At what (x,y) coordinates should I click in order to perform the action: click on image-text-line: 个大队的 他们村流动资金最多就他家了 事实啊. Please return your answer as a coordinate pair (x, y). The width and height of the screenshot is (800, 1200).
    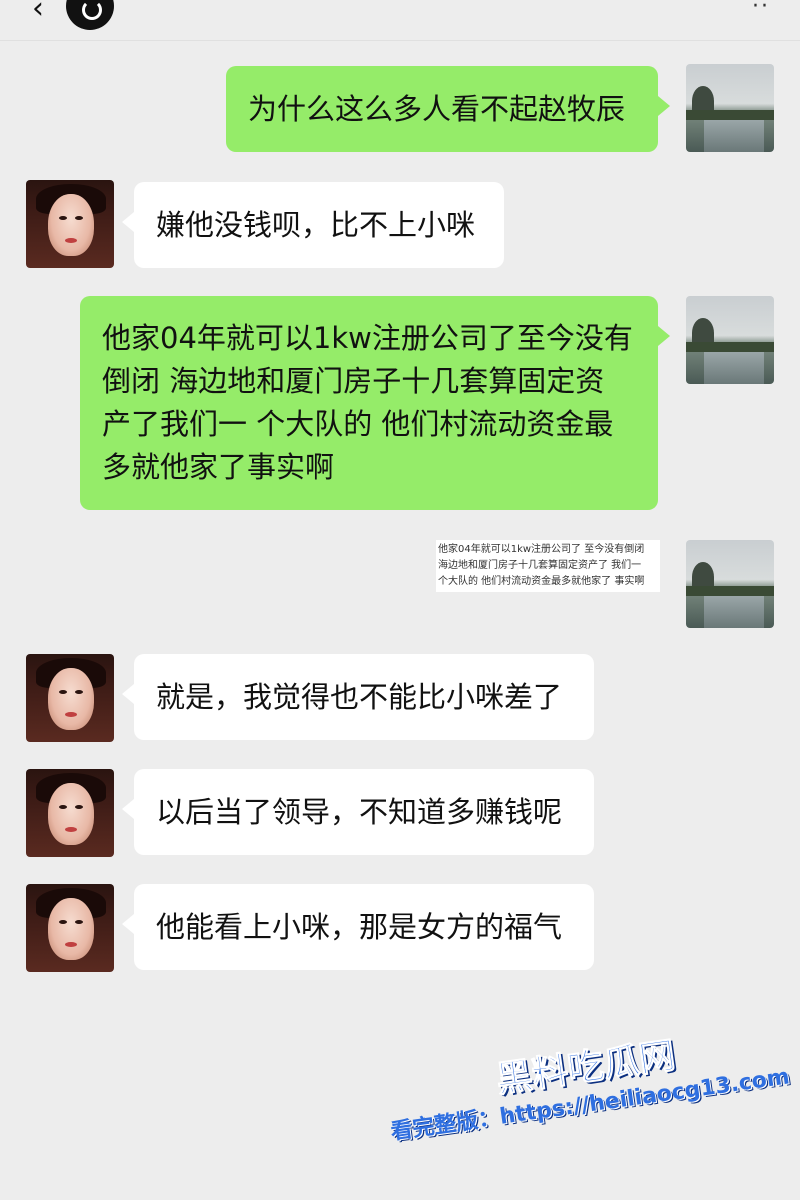
    Looking at the image, I should click on (541, 581).